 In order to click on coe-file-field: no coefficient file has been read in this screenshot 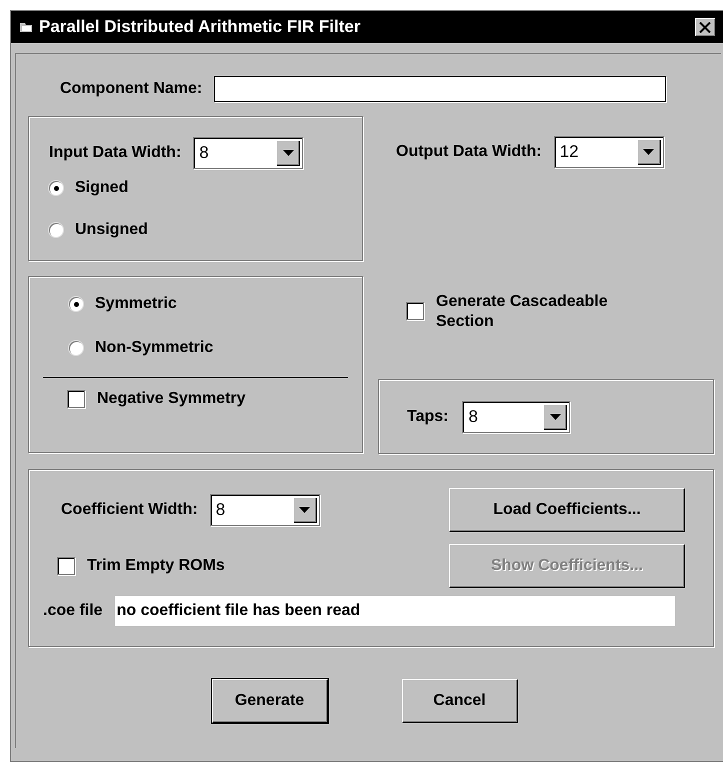, I will do `click(394, 611)`.